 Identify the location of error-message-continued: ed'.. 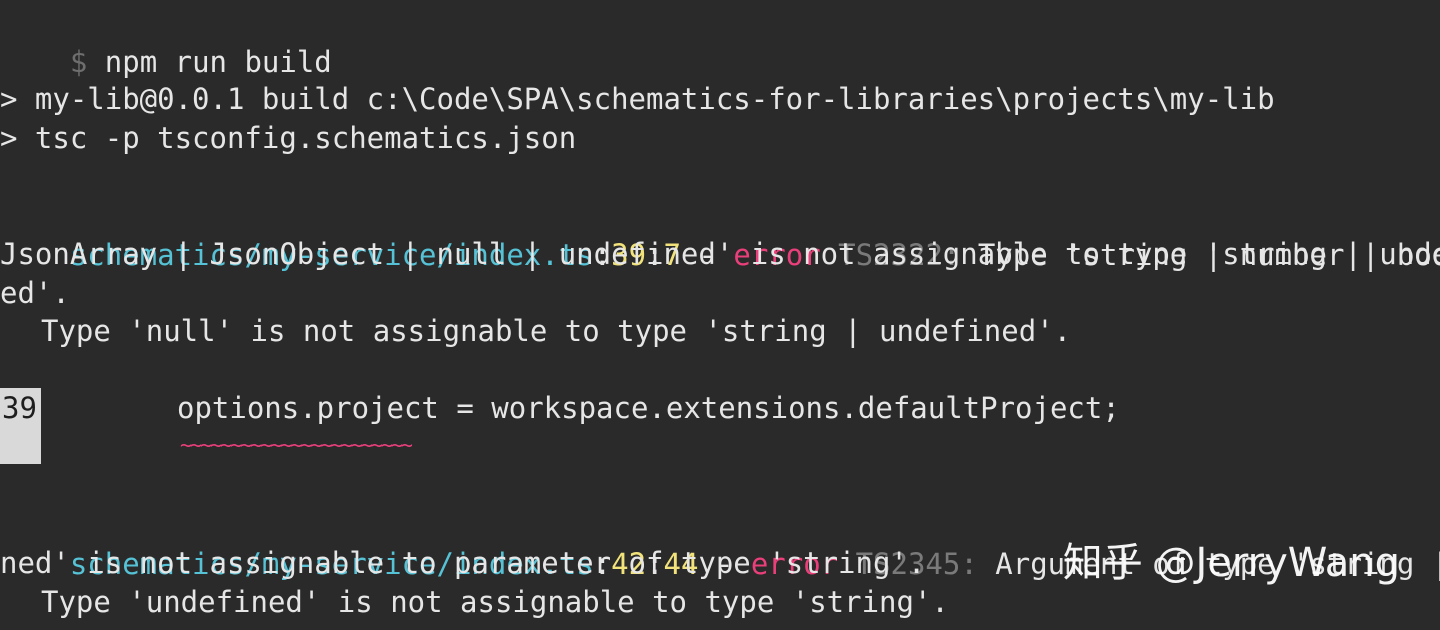
(35, 293).